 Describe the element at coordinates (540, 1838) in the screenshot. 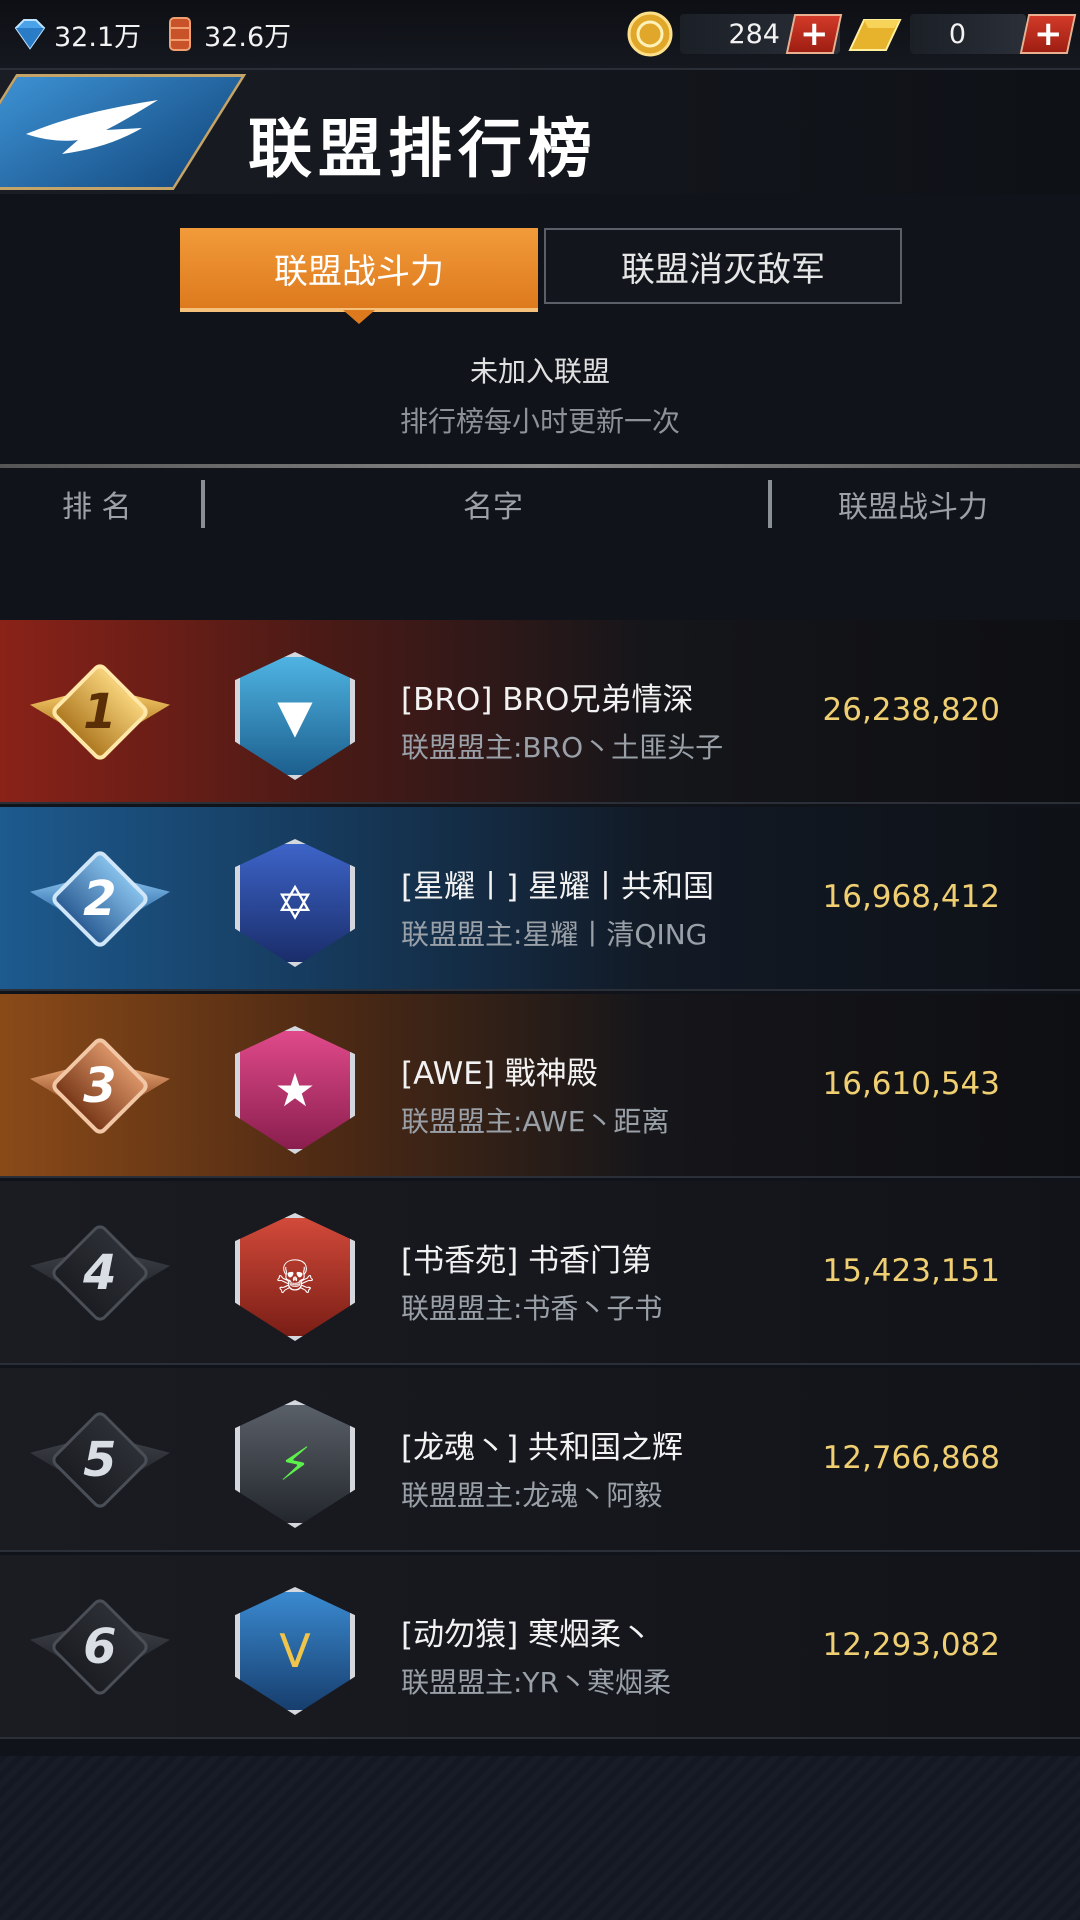

I see `list-footer-background` at that location.